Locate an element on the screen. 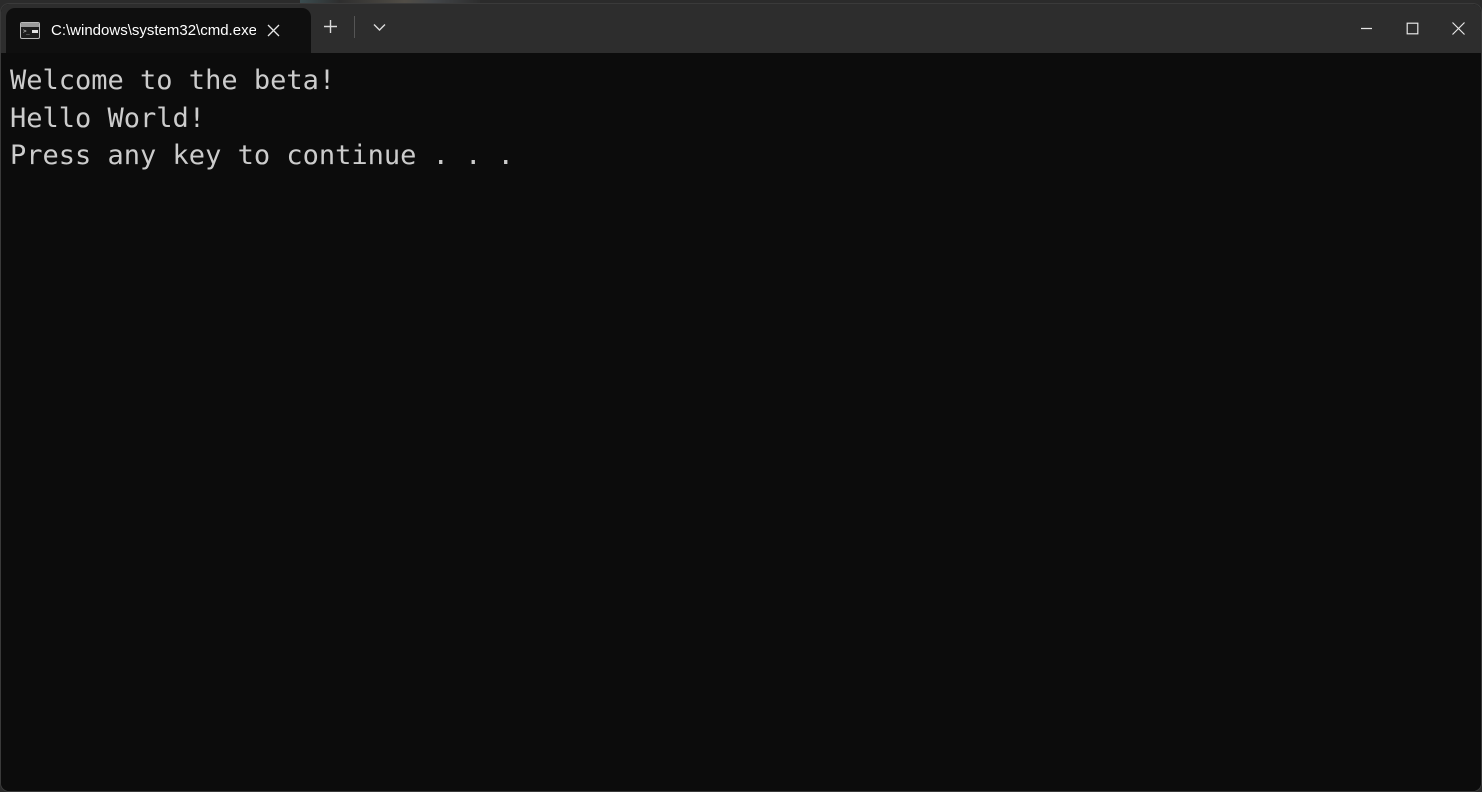  title-bar: >_ C:\windows\system32\cmd.exe is located at coordinates (741, 28).